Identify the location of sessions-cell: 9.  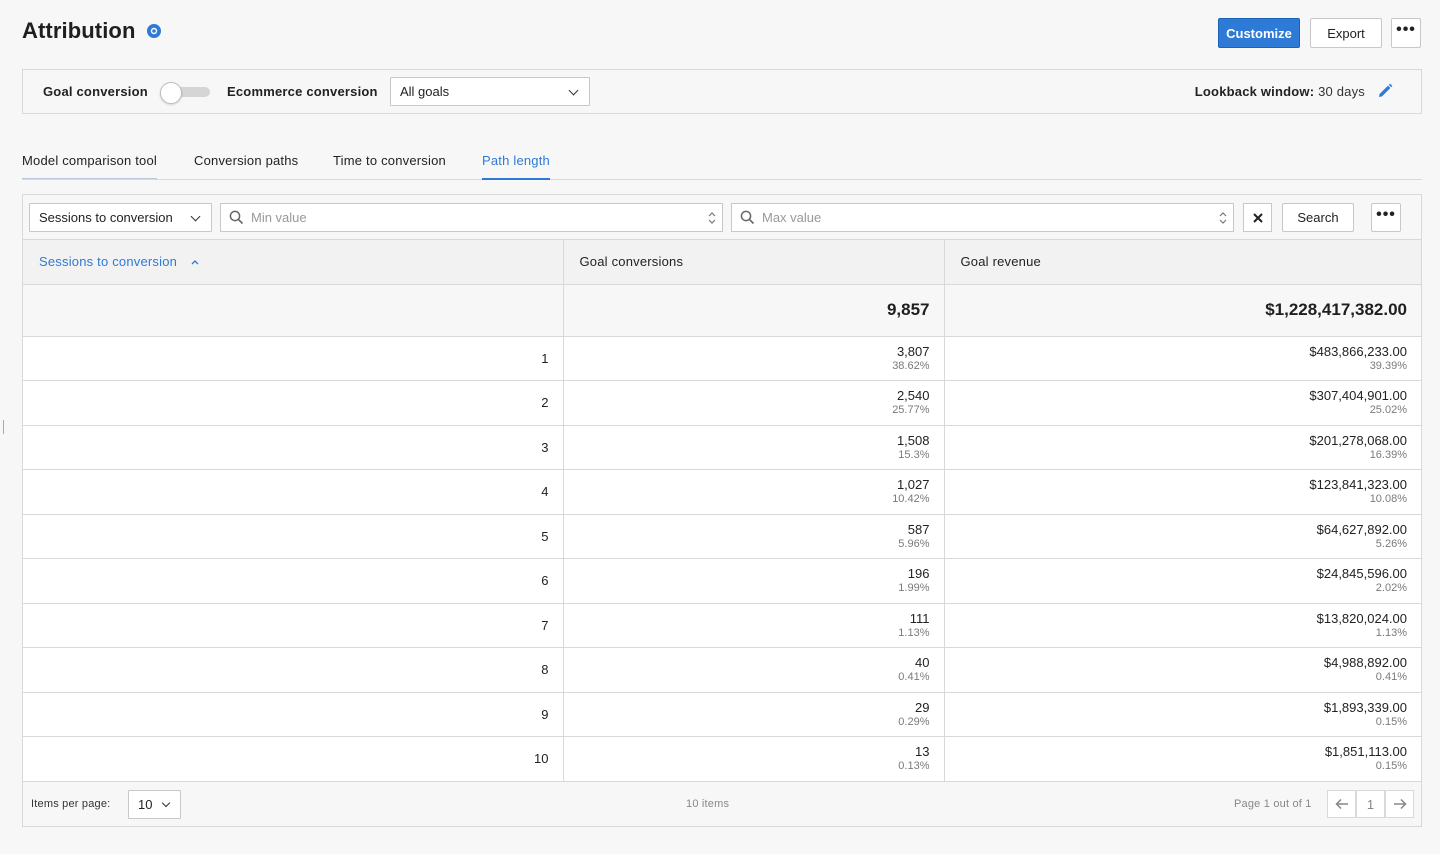
(293, 714).